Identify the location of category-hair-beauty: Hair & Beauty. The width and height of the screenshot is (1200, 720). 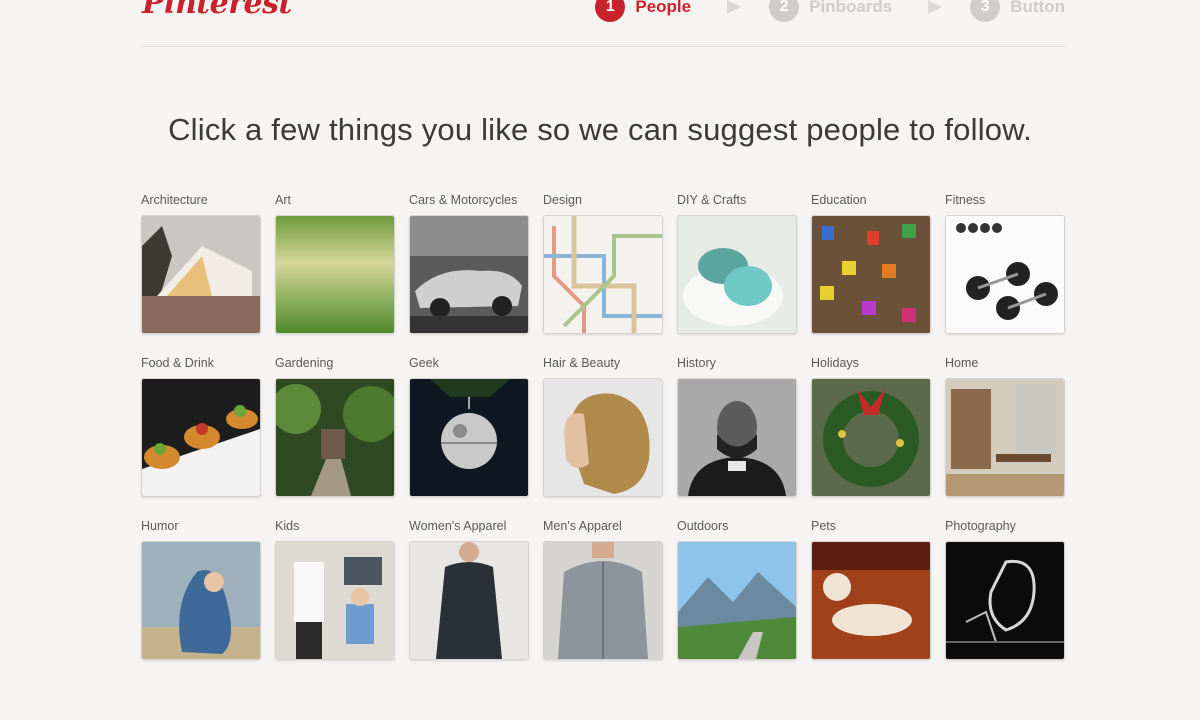
(603, 426).